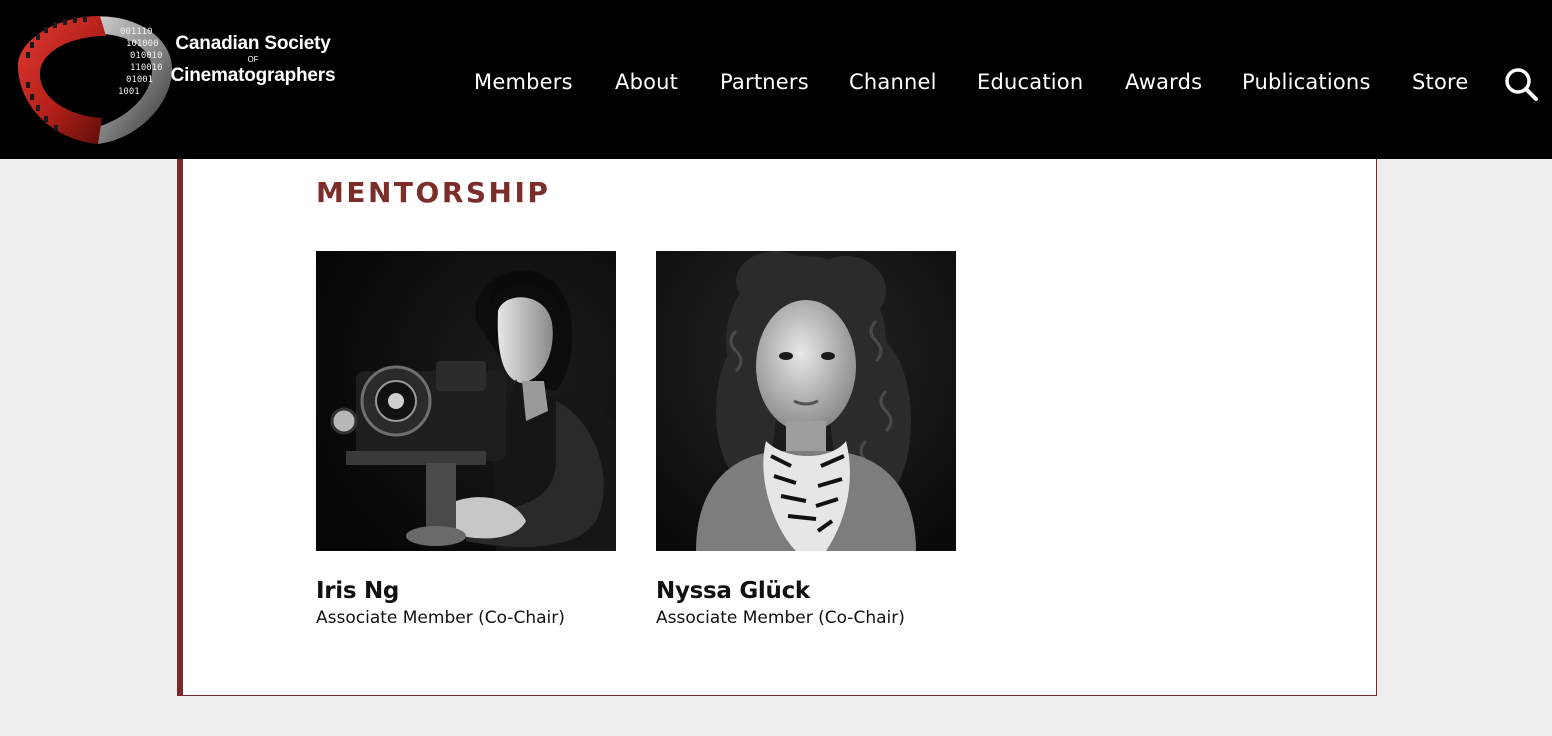  What do you see at coordinates (142, 44) in the screenshot?
I see `svg-text: 101000` at bounding box center [142, 44].